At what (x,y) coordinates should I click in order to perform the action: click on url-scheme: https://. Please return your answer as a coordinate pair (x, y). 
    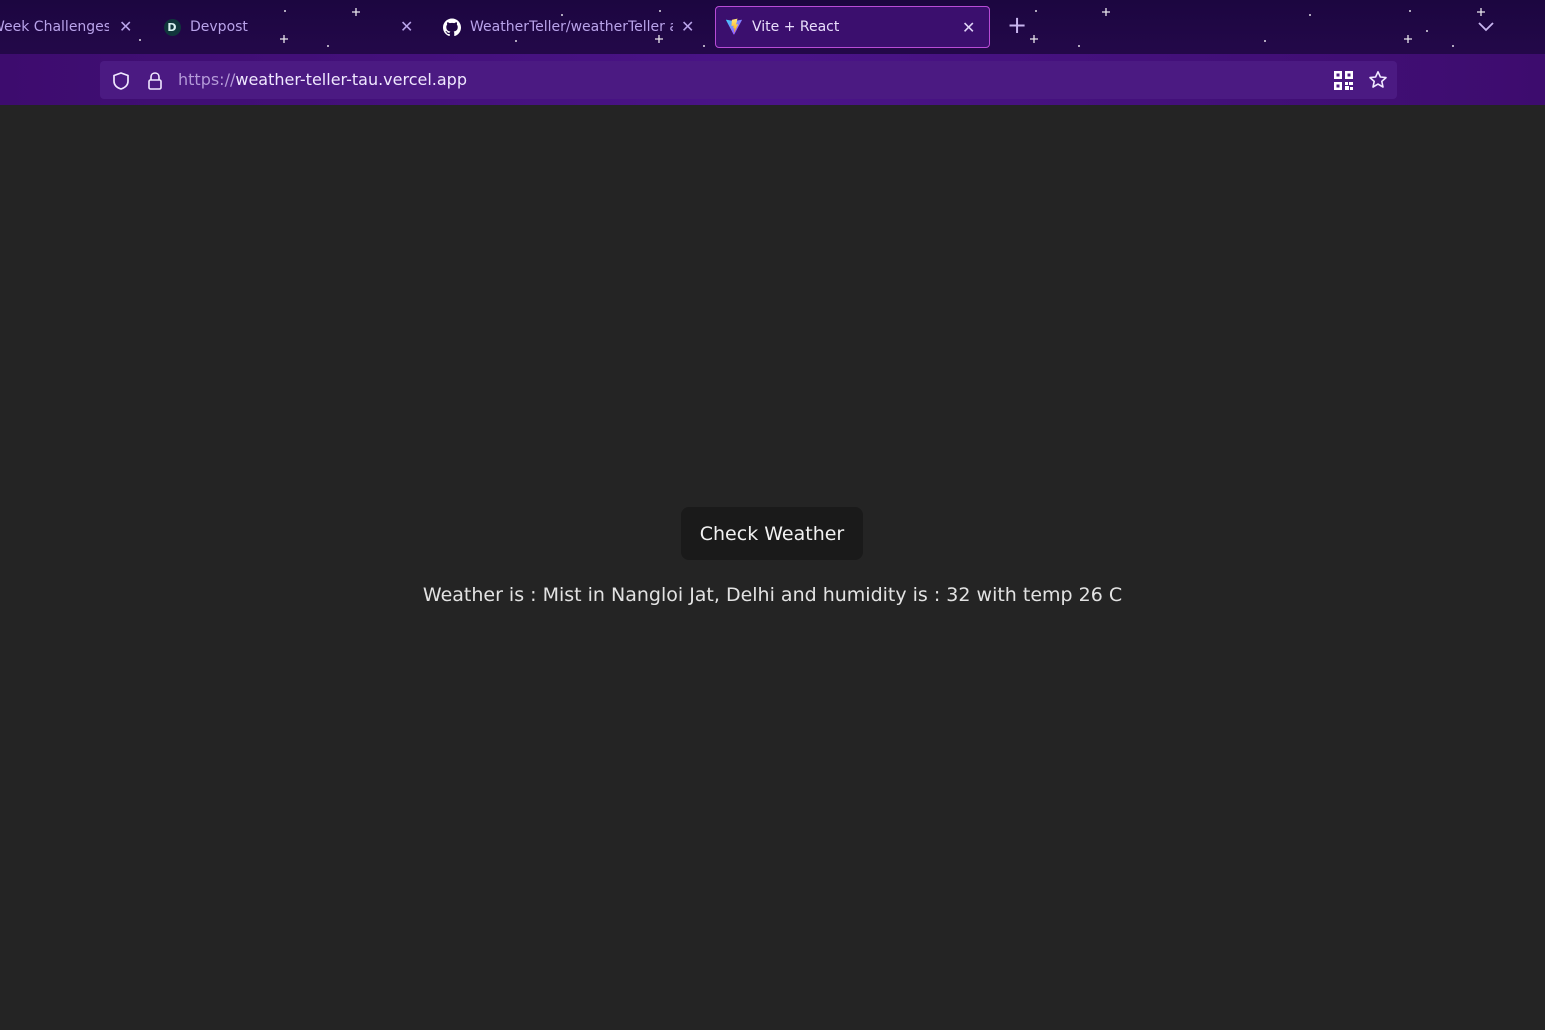
    Looking at the image, I should click on (207, 79).